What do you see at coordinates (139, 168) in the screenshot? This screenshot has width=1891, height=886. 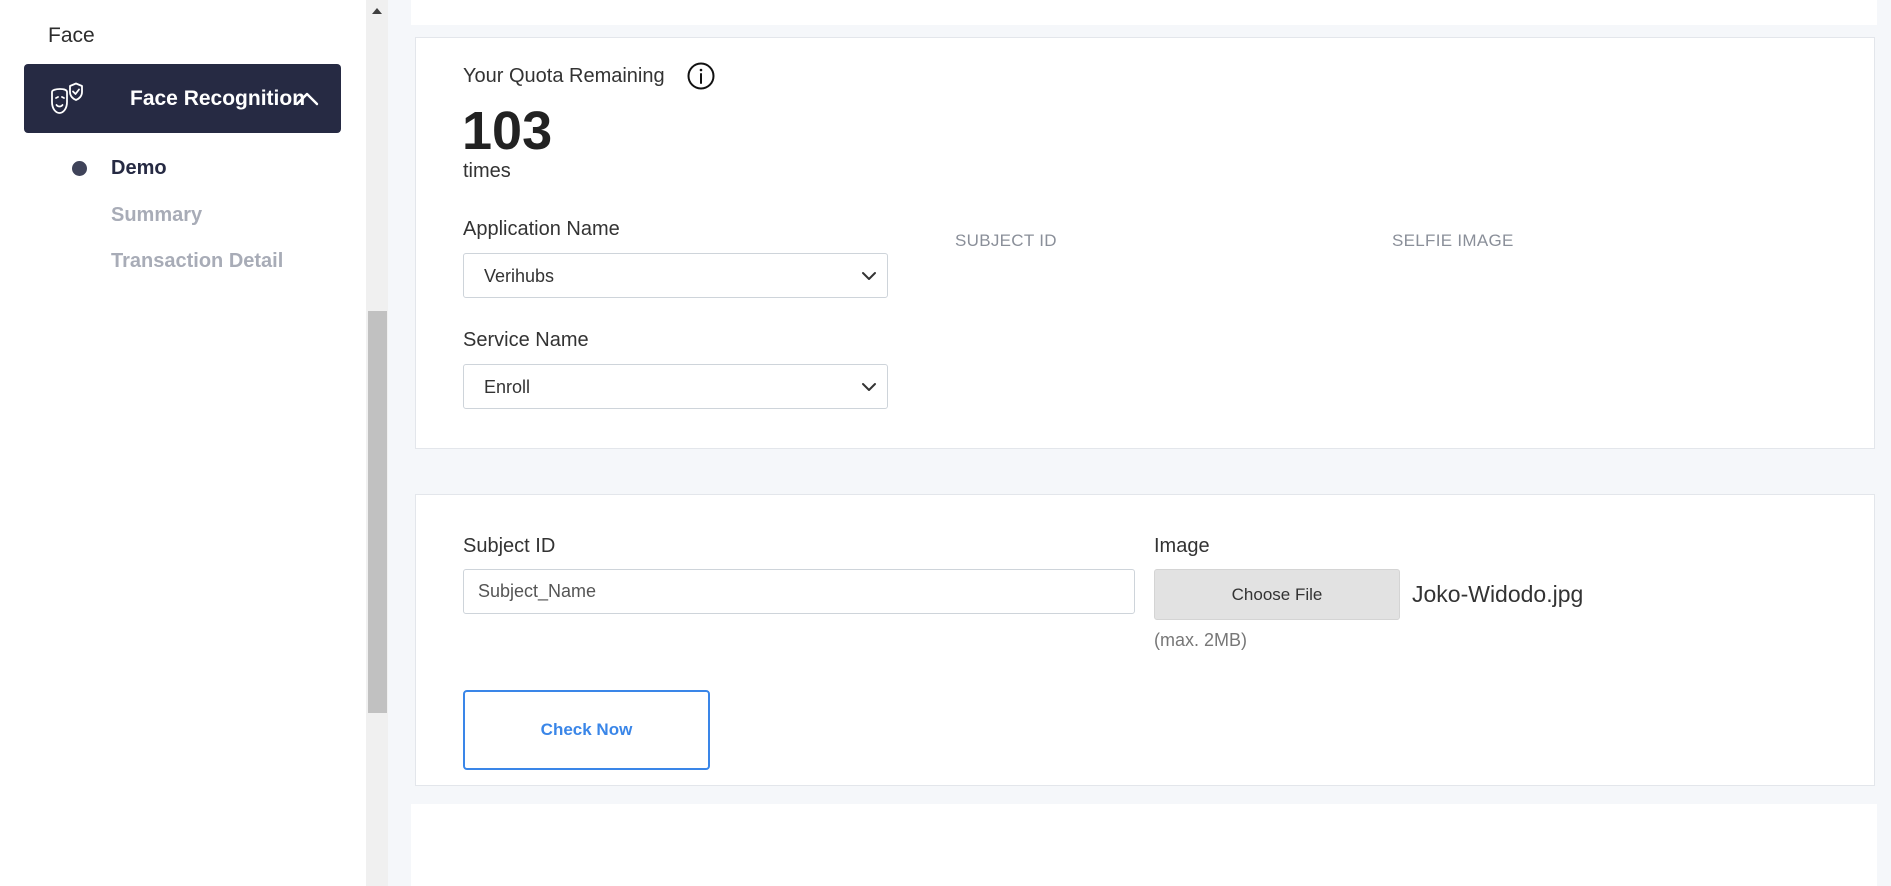 I see `sidebar-subitem-demo: Demo` at bounding box center [139, 168].